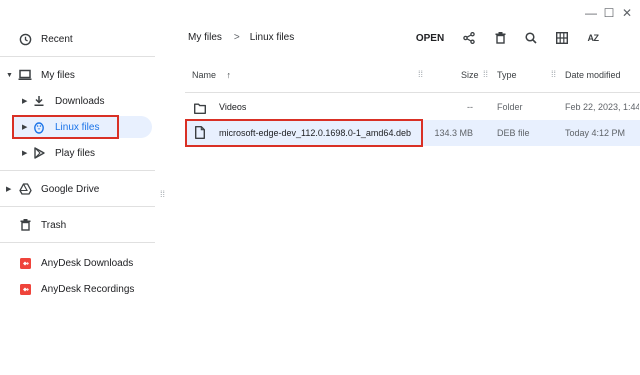 The image size is (640, 375). Describe the element at coordinates (39, 153) in the screenshot. I see `play-store-icon` at that location.